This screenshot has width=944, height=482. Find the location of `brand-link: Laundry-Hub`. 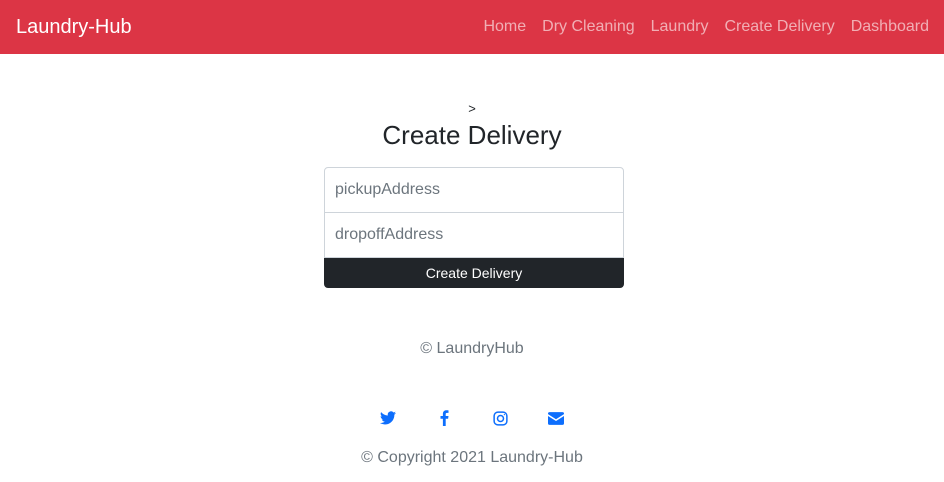

brand-link: Laundry-Hub is located at coordinates (74, 27).